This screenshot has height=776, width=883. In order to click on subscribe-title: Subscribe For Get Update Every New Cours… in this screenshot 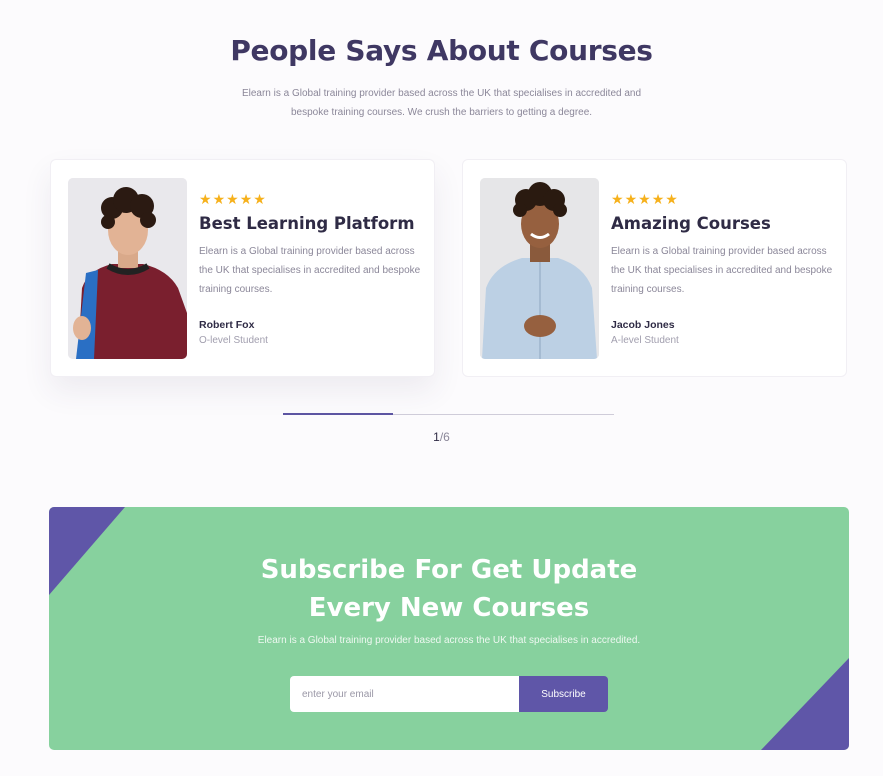, I will do `click(449, 589)`.